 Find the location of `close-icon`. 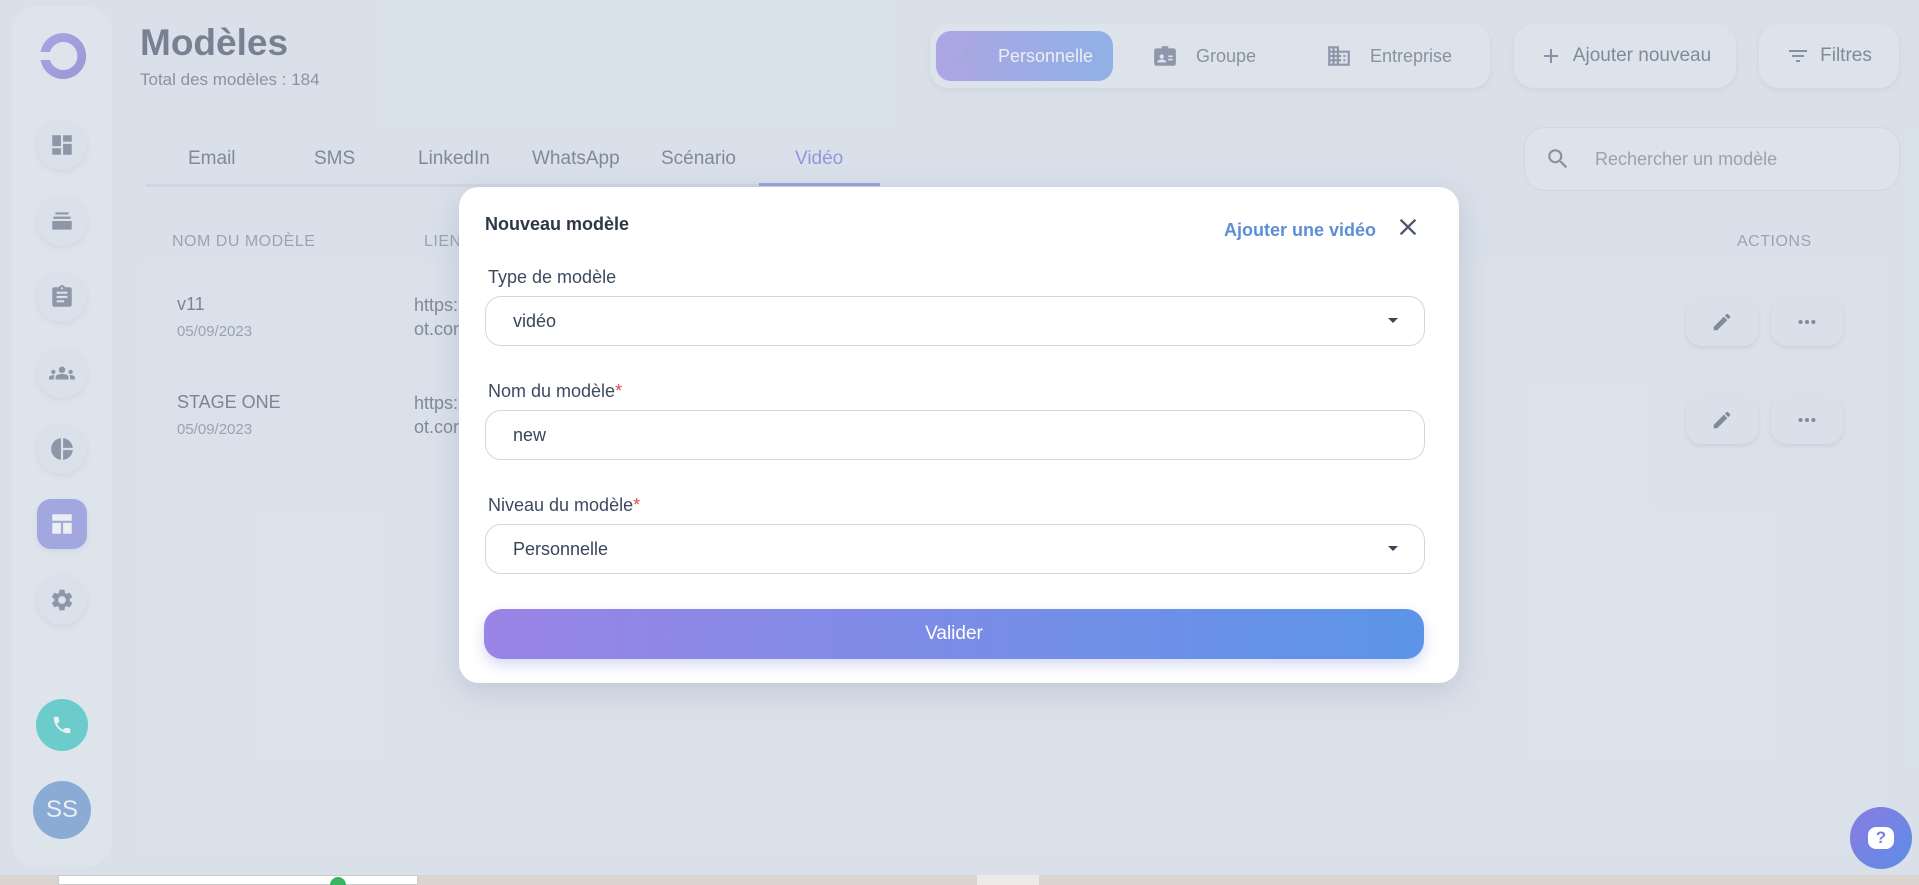

close-icon is located at coordinates (1408, 227).